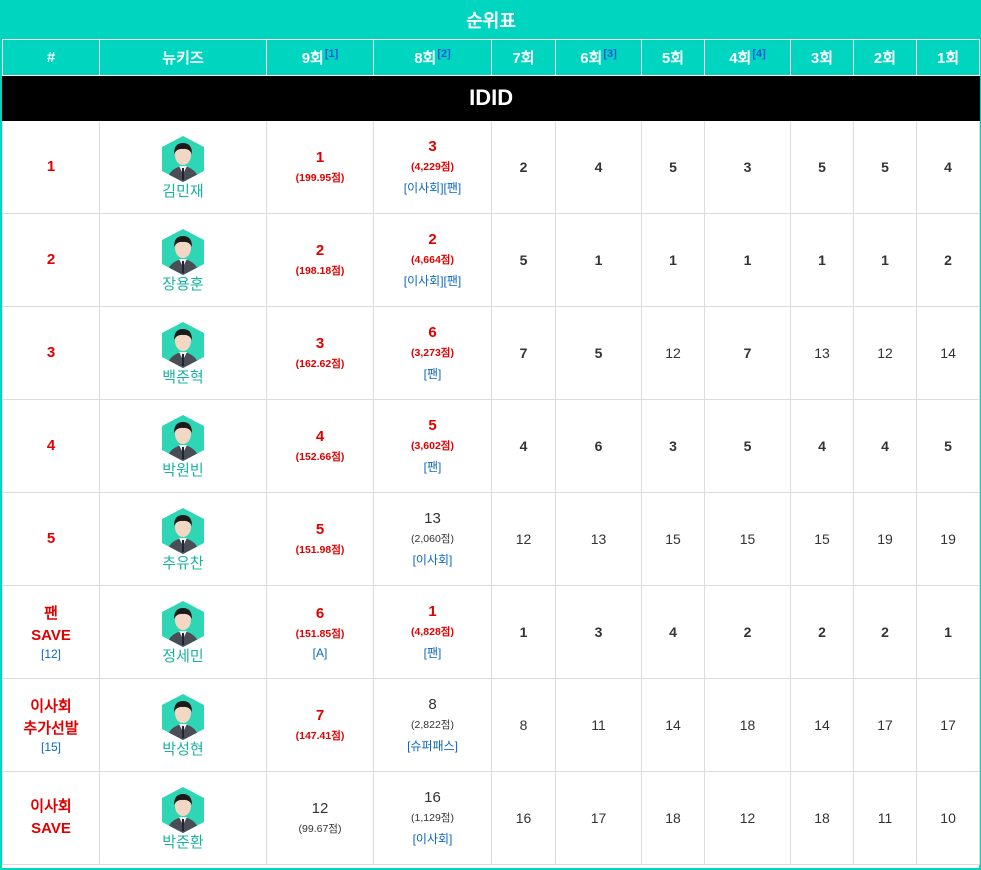 The height and width of the screenshot is (870, 981). What do you see at coordinates (51, 828) in the screenshot?
I see `rank-label: SAVE` at bounding box center [51, 828].